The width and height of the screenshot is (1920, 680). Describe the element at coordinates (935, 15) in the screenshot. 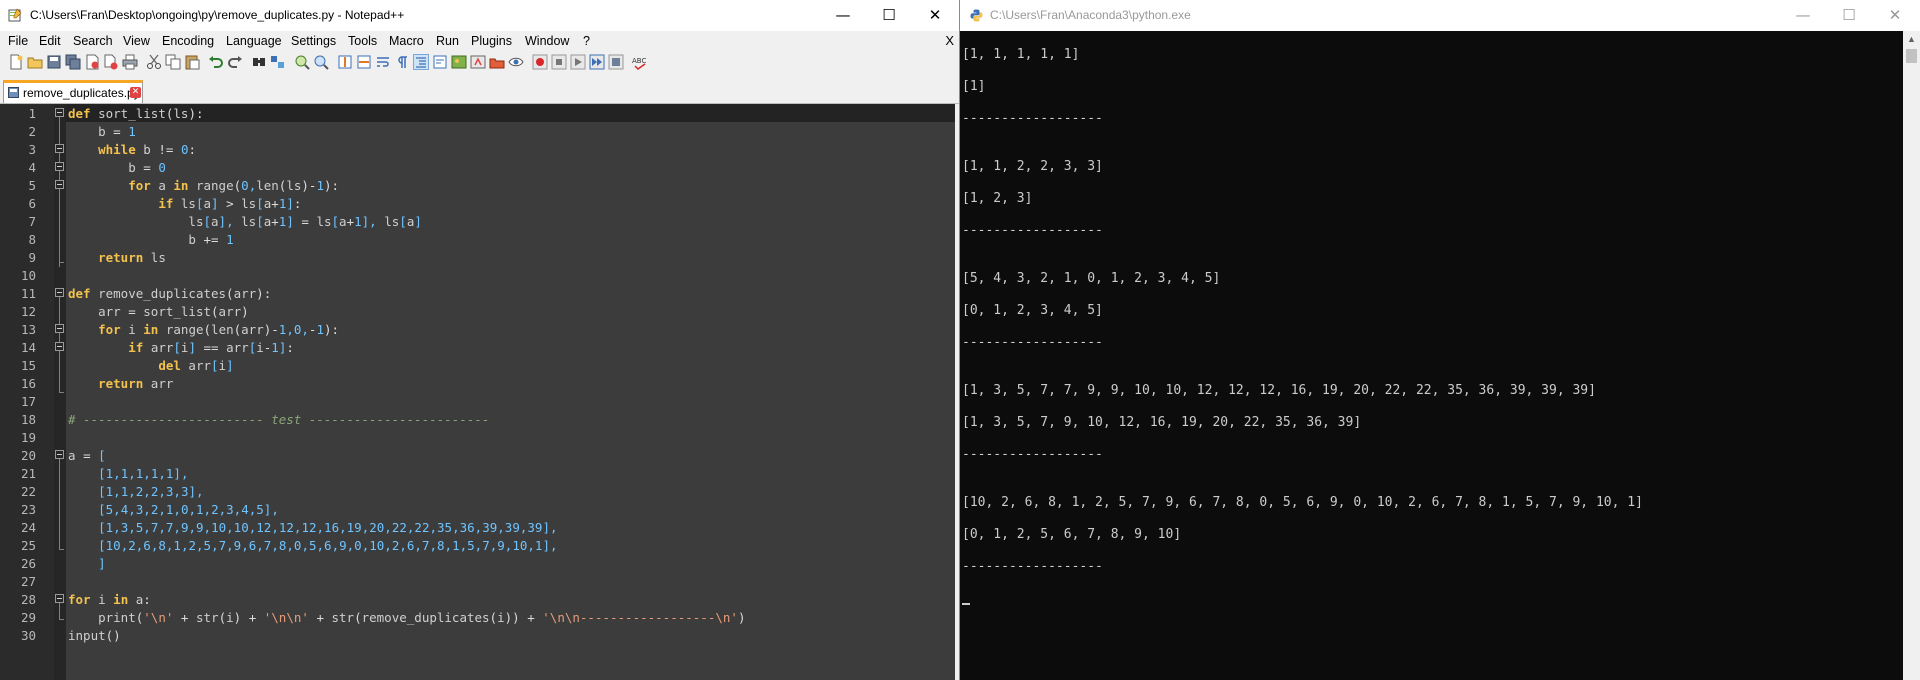

I see `close-button: ✕` at that location.